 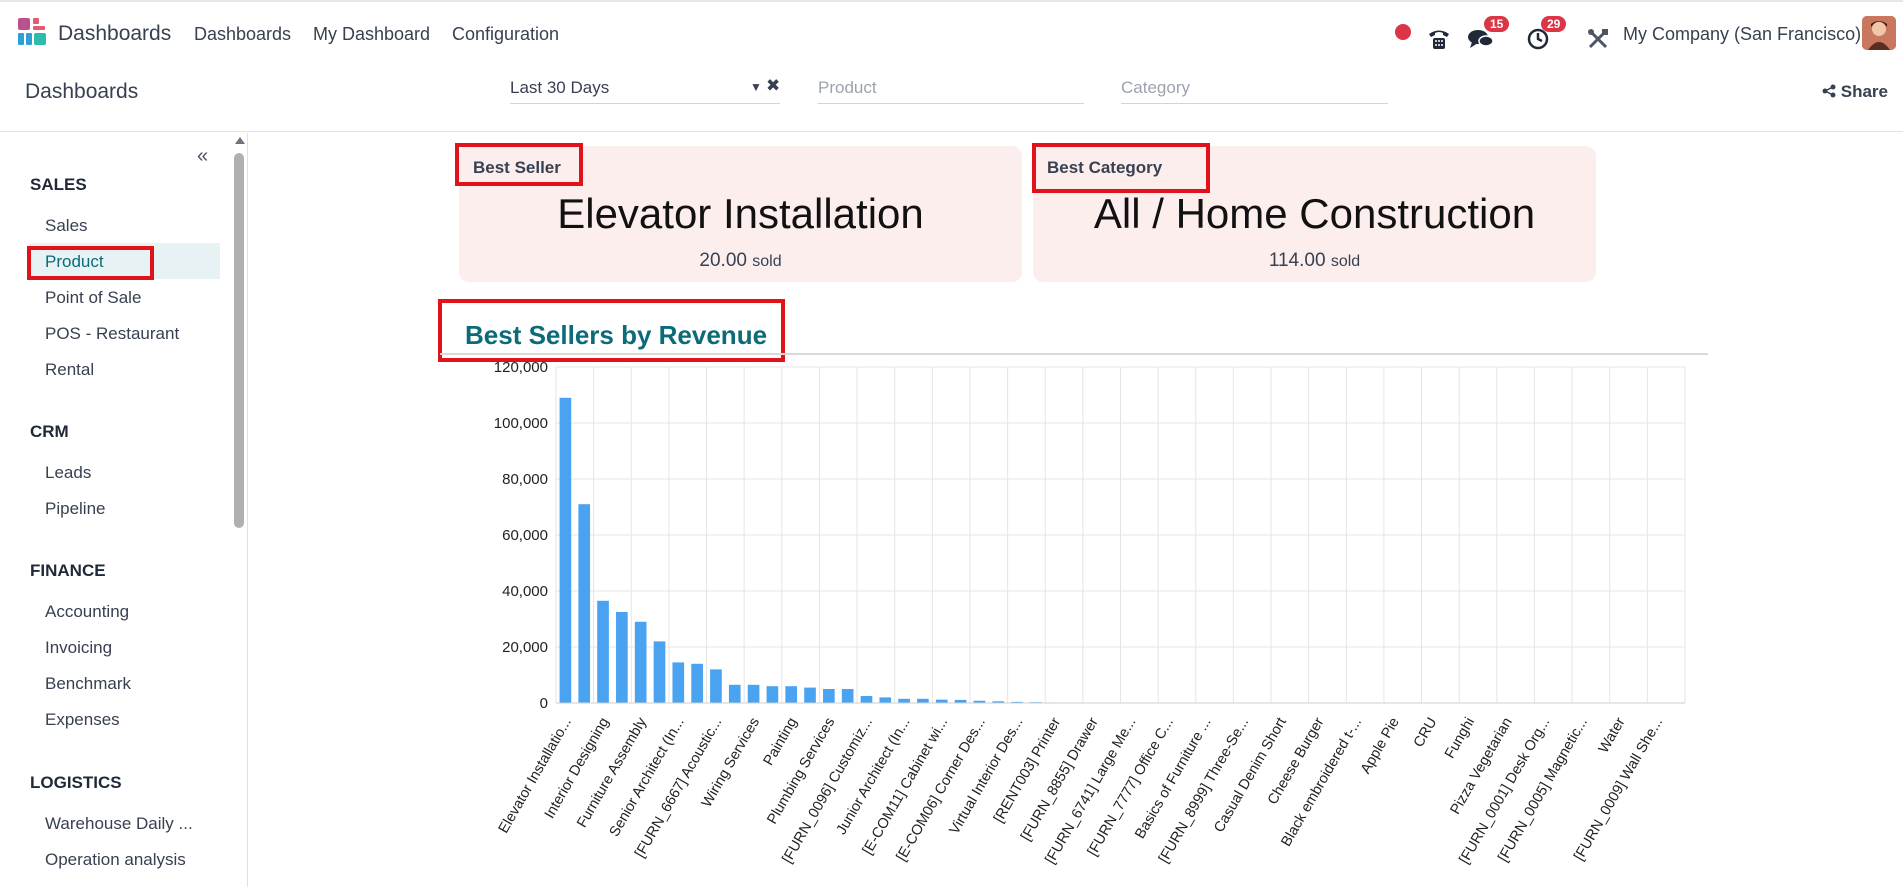 I want to click on activities-count-badge: 29, so click(x=1554, y=24).